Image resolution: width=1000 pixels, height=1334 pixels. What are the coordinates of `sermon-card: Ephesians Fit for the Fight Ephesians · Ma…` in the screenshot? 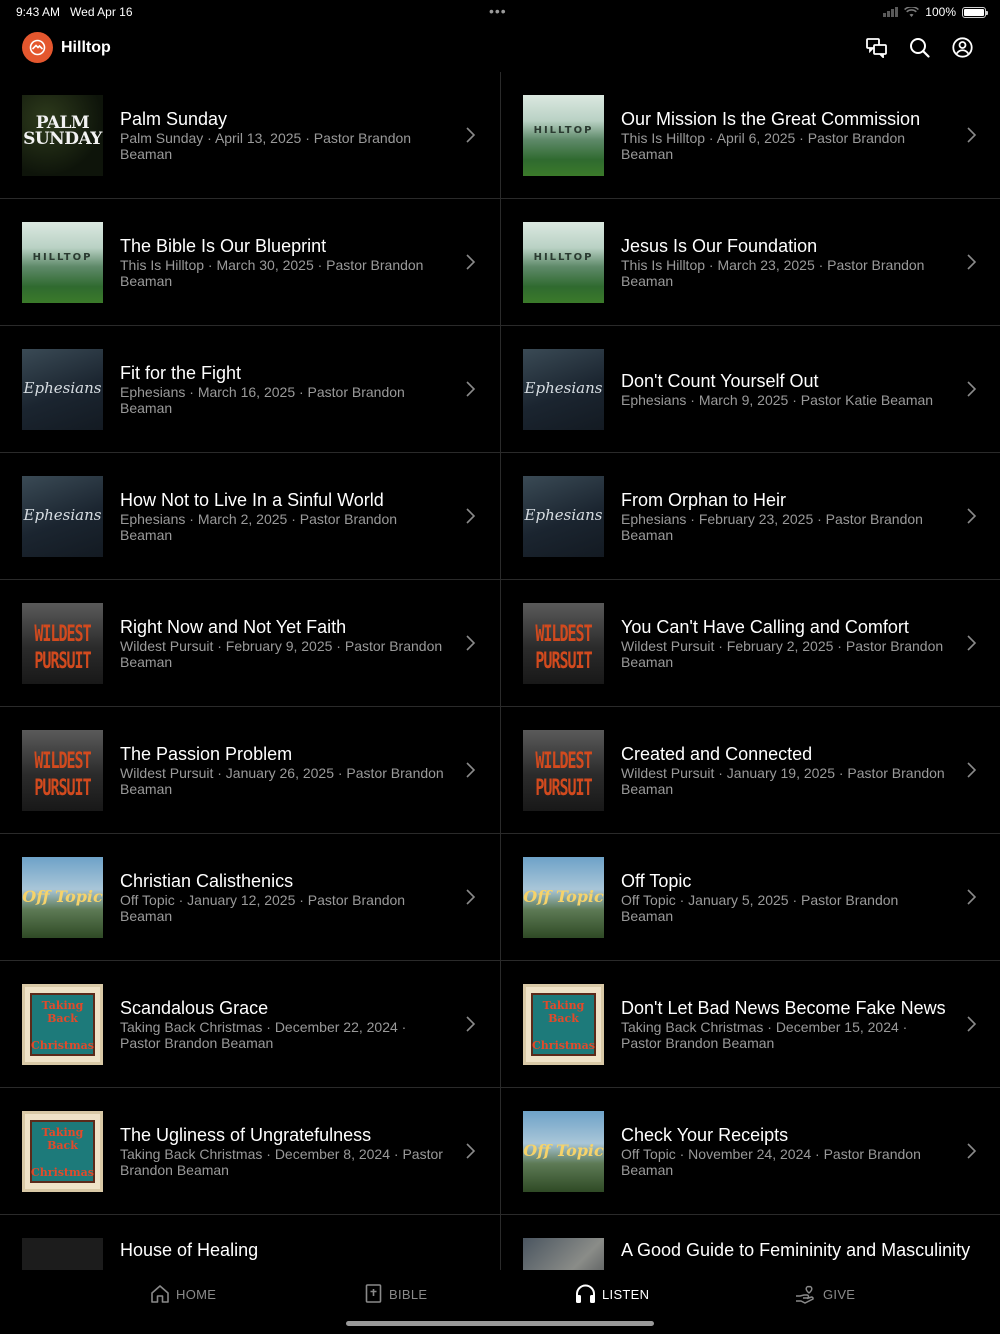 It's located at (250, 389).